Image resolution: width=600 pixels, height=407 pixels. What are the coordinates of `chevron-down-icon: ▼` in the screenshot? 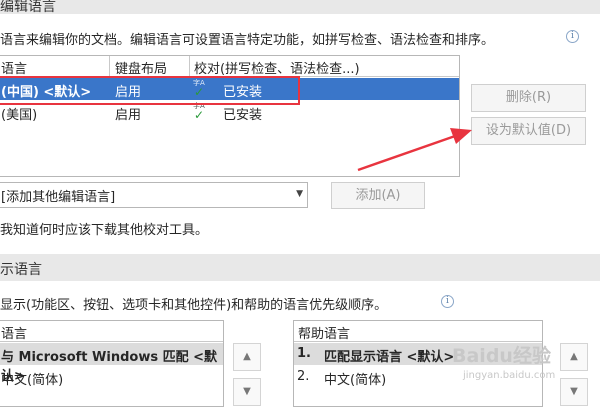 It's located at (299, 194).